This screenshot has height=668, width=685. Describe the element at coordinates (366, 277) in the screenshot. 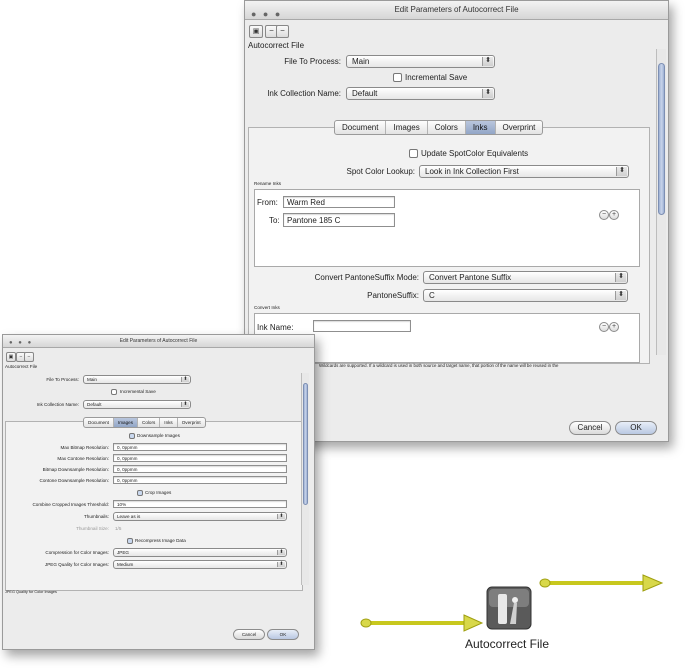

I see `convert-mode-label: Convert PantoneSuffix Mode:` at that location.